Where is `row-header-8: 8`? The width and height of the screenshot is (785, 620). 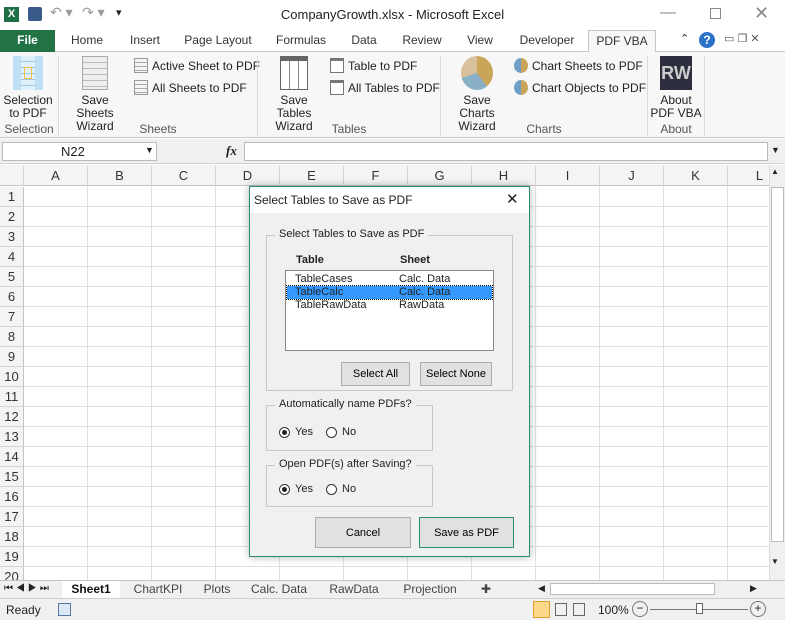 row-header-8: 8 is located at coordinates (12, 337).